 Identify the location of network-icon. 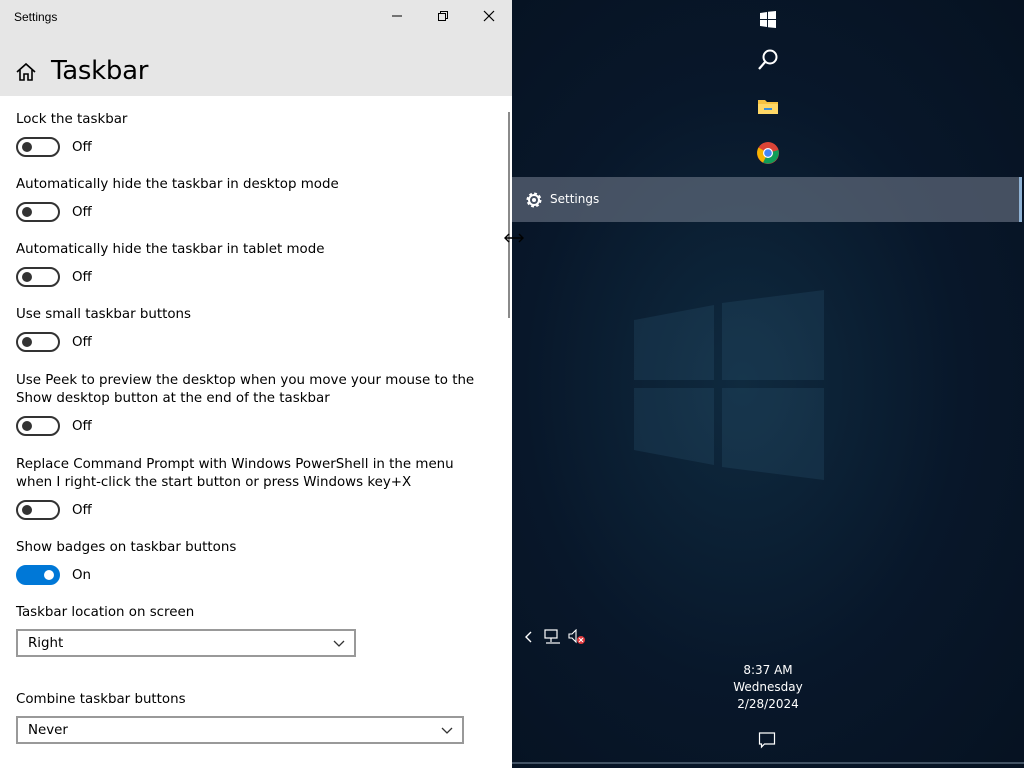
(553, 637).